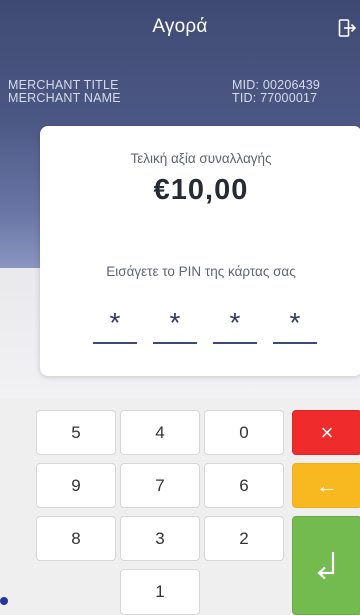 This screenshot has width=360, height=615. I want to click on key-3: 3, so click(160, 538).